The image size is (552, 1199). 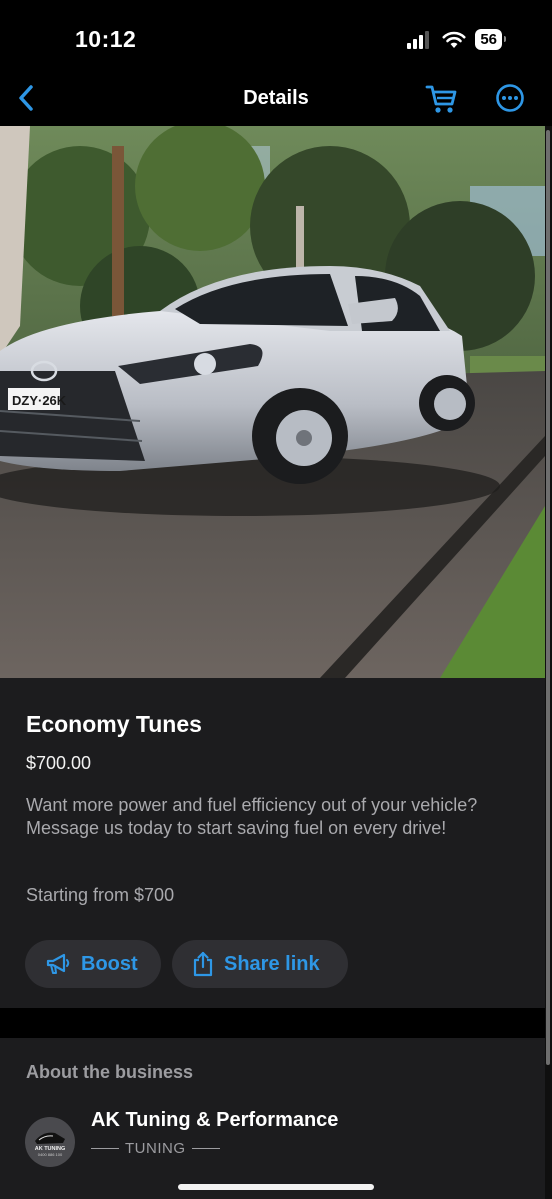 I want to click on boost-button: Boost, so click(x=93, y=964).